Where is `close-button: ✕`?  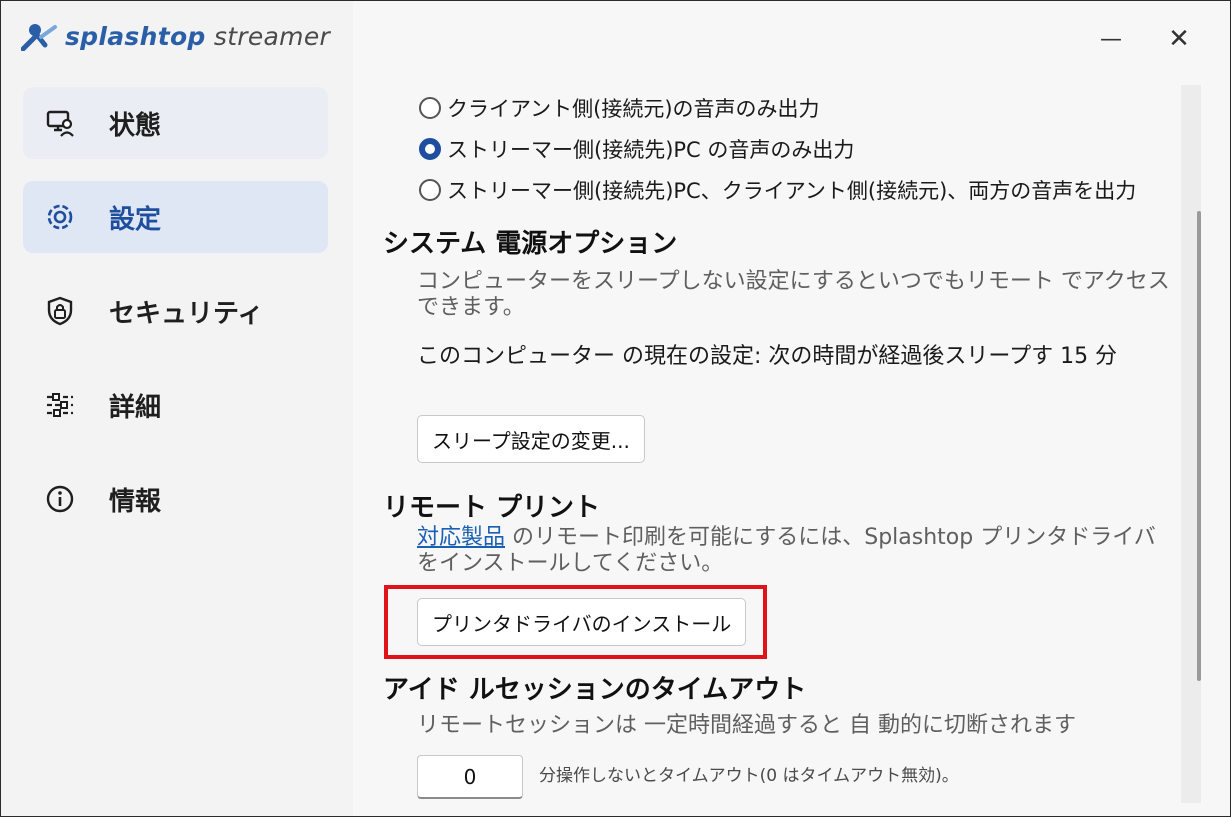 close-button: ✕ is located at coordinates (1179, 39).